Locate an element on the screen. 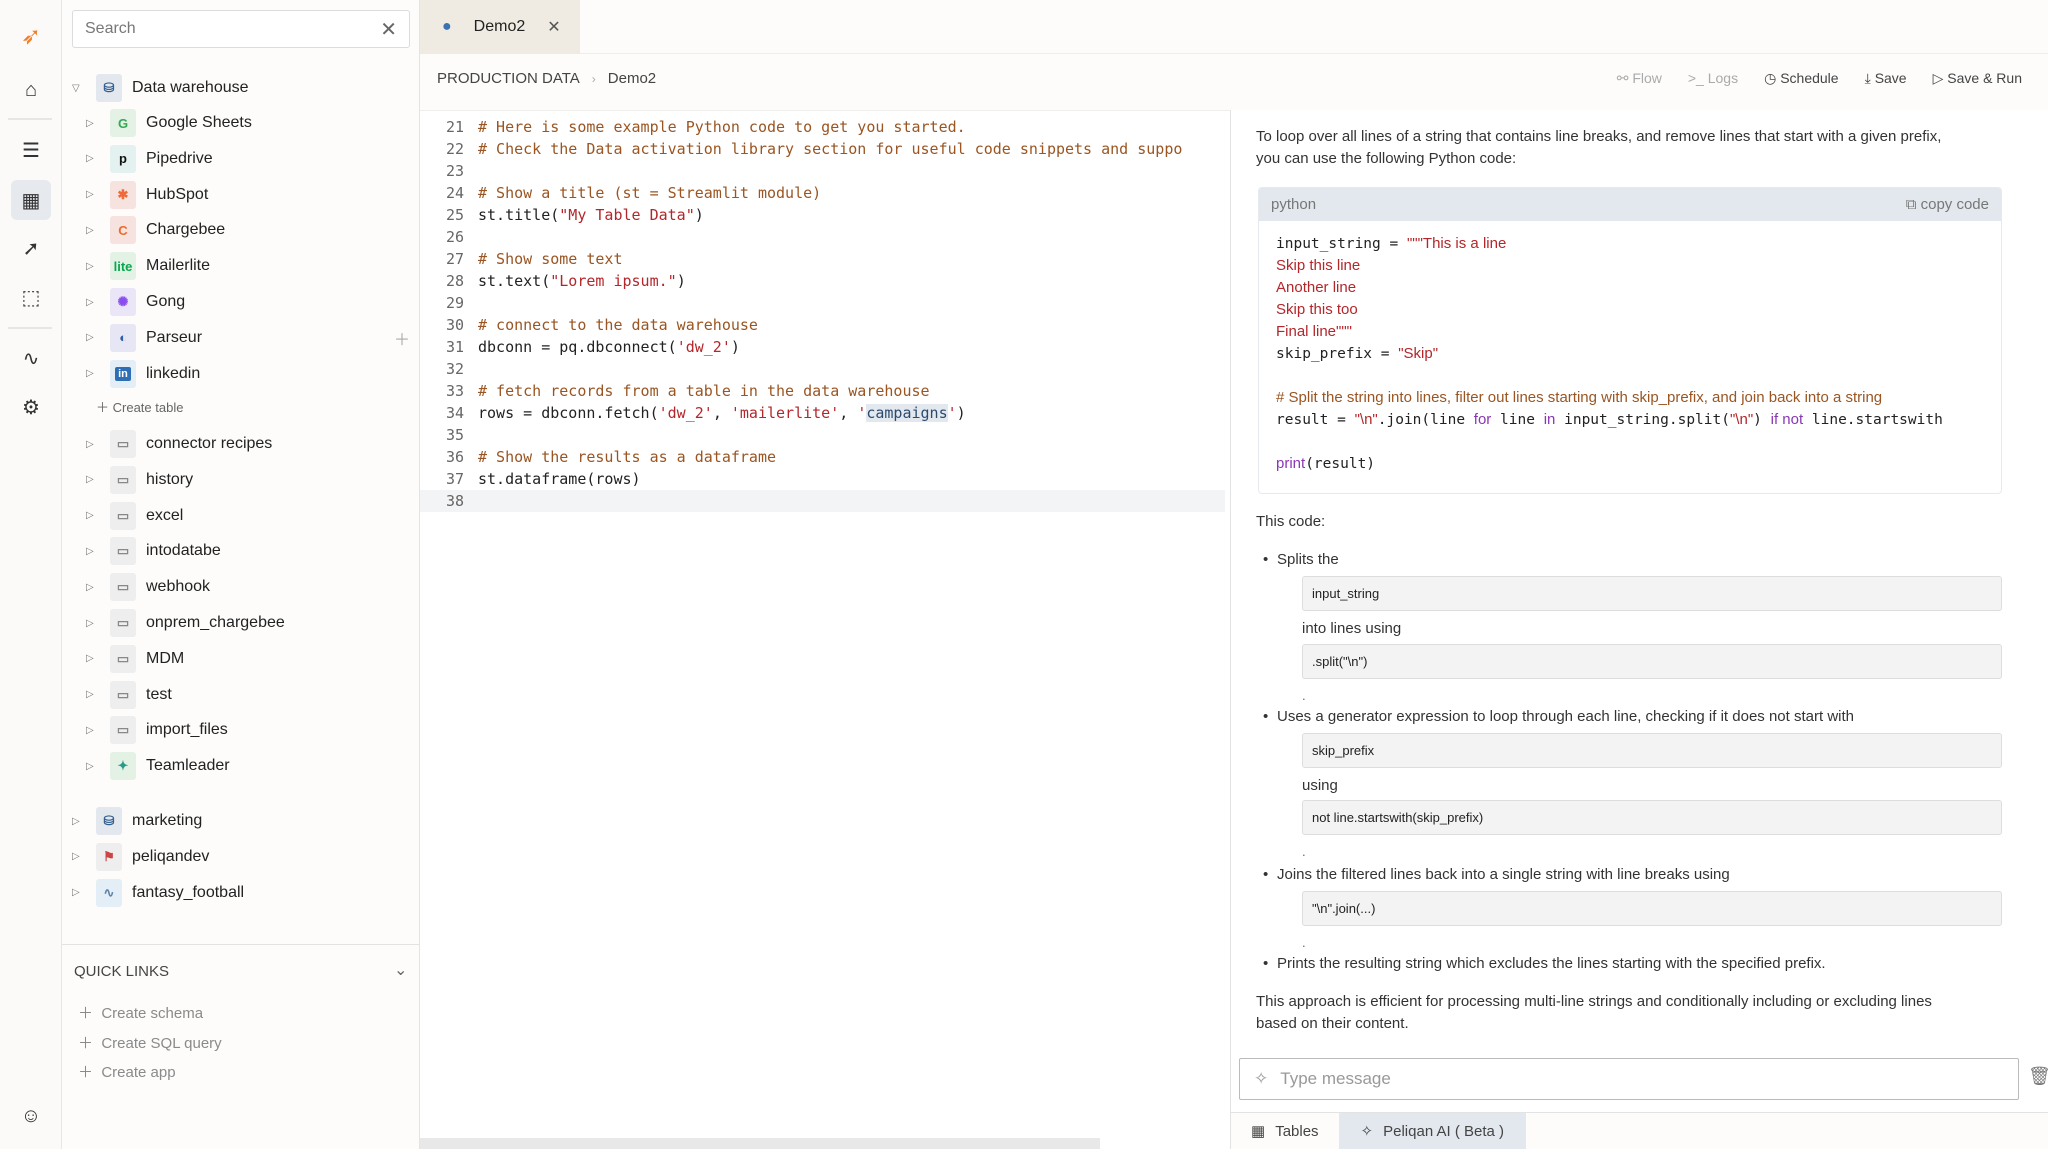 The image size is (2048, 1149). tab-bar: ● Demo2 ✕ is located at coordinates (1234, 27).